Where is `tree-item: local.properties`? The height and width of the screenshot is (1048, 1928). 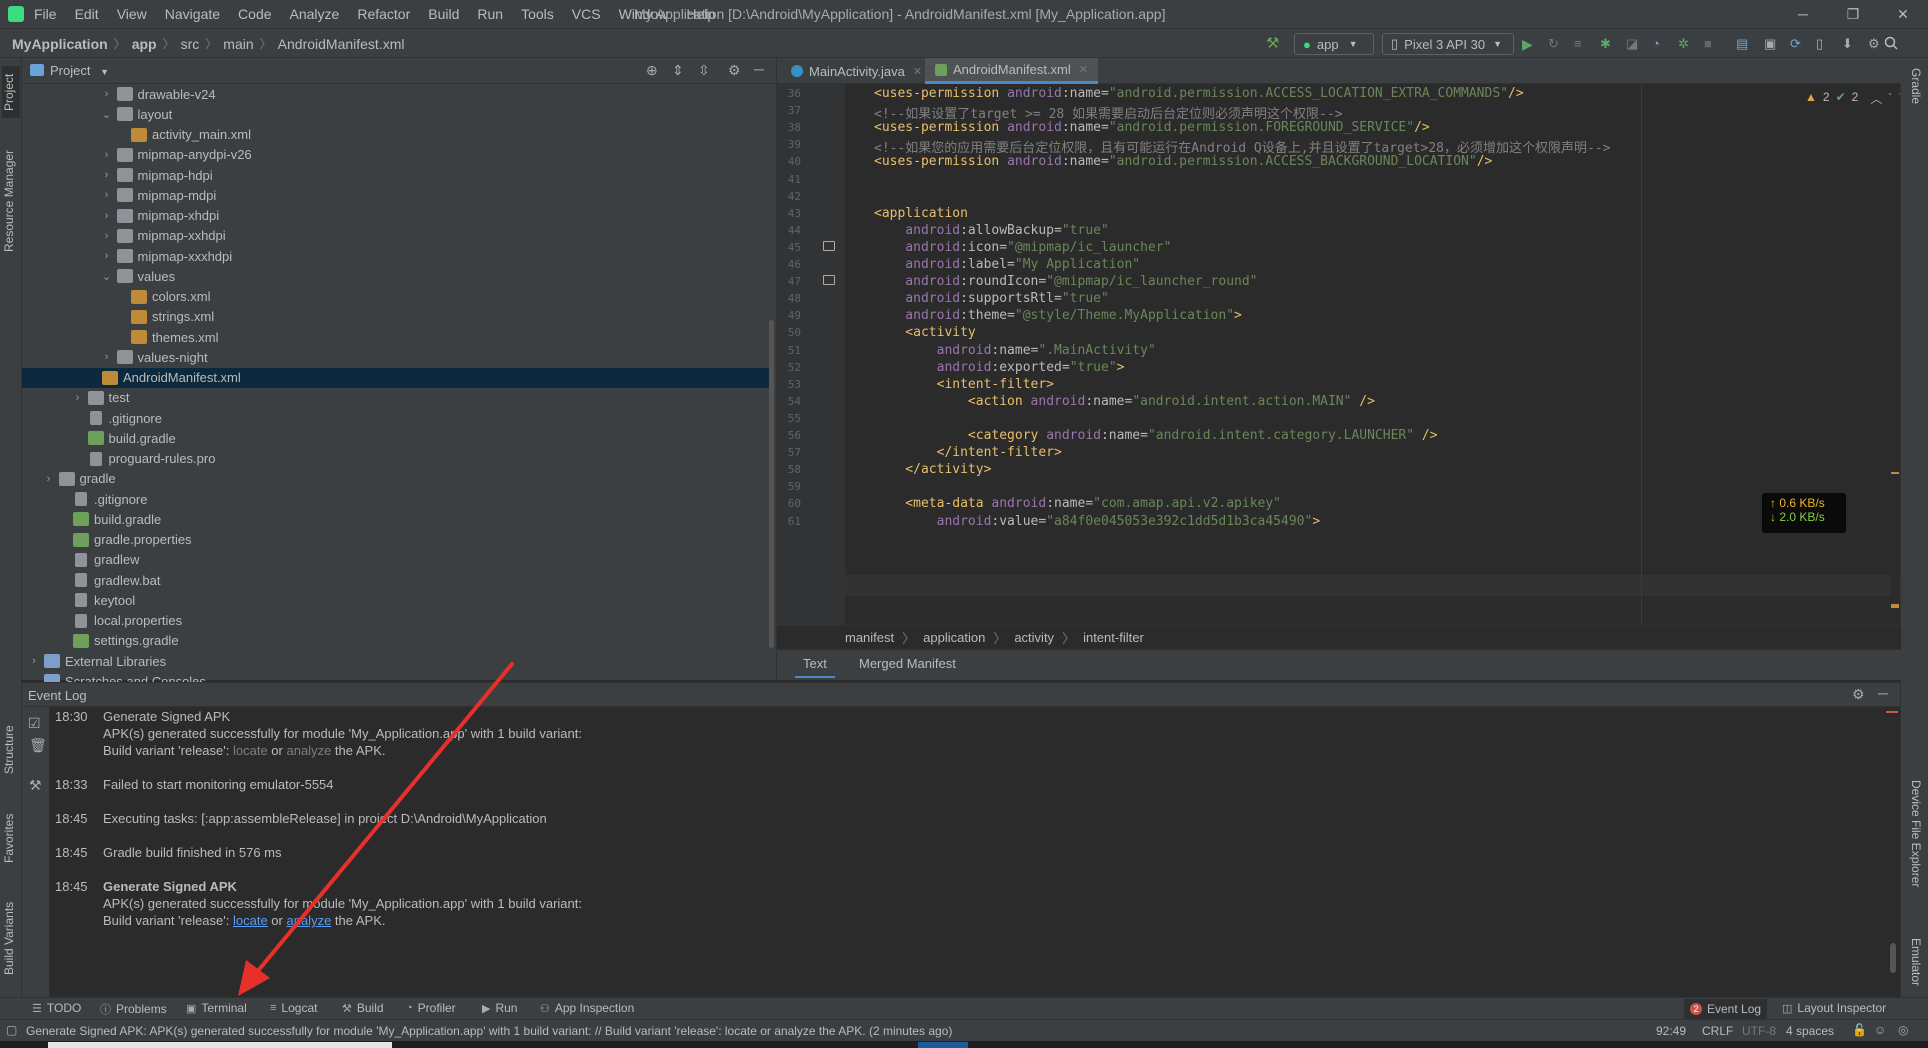
tree-item: local.properties is located at coordinates (397, 621).